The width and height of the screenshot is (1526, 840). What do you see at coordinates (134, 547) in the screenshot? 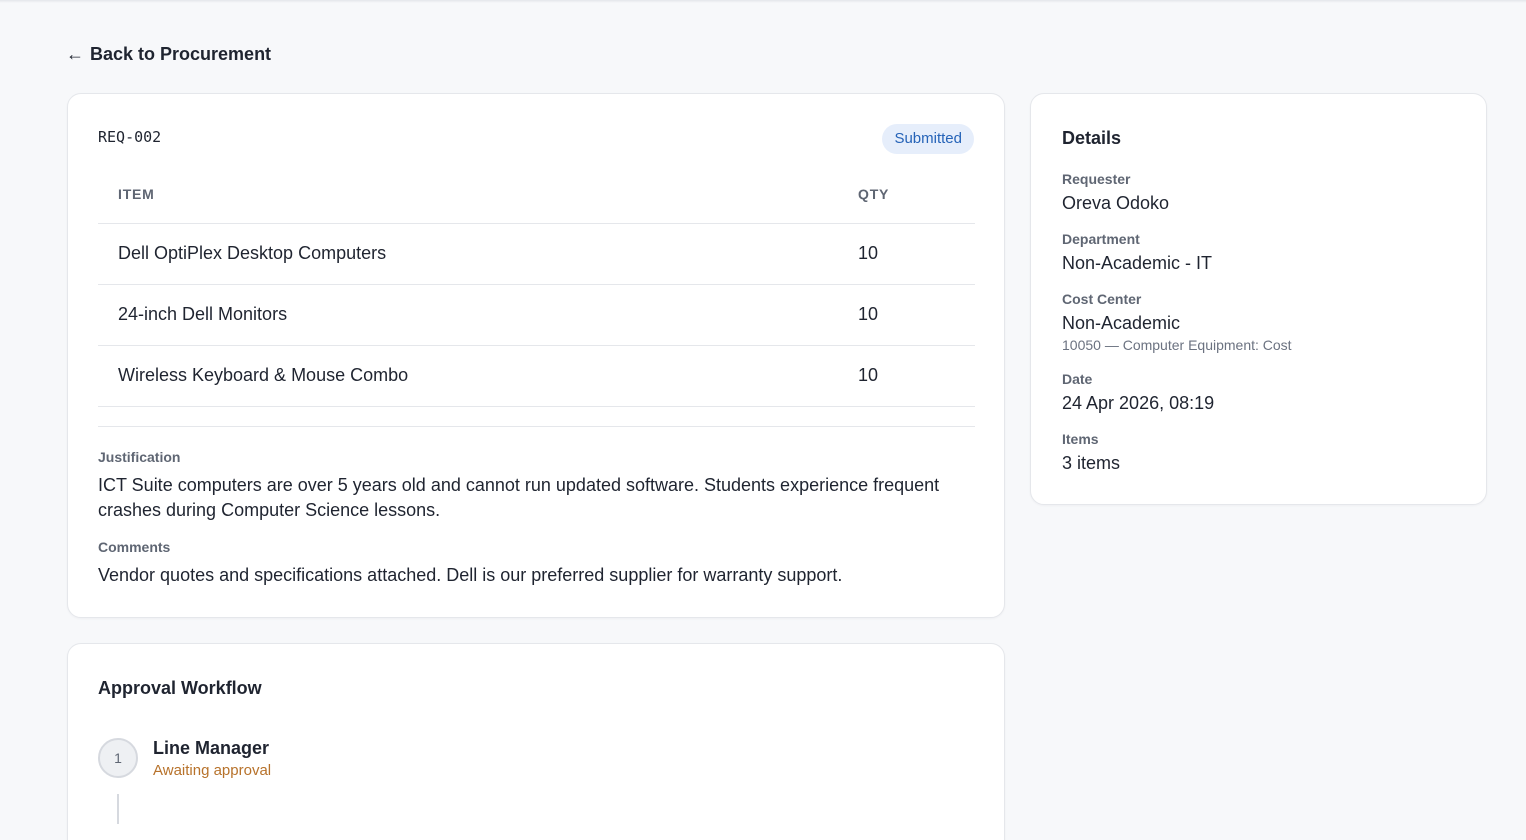
I see `comments-label: Comments` at bounding box center [134, 547].